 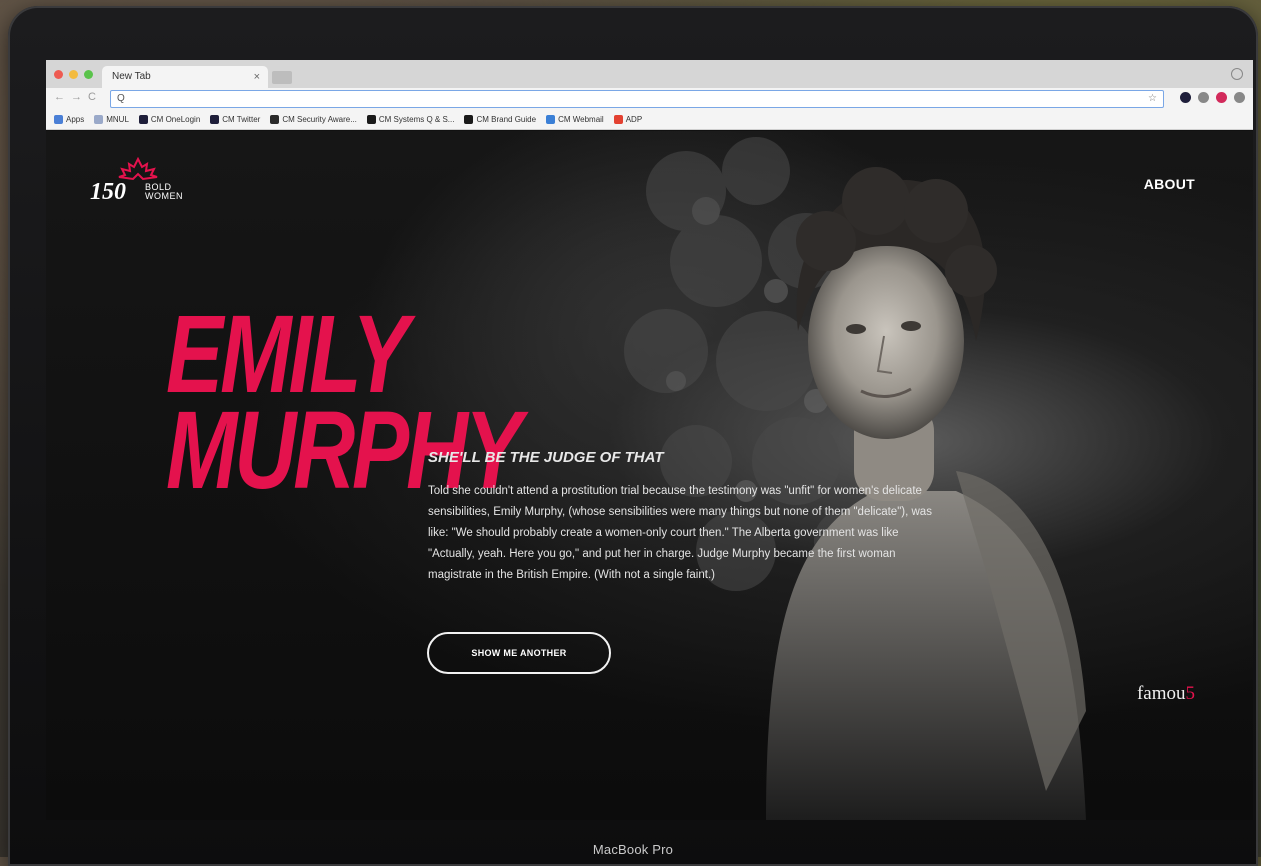 I want to click on maximize-window-button, so click(x=88, y=74).